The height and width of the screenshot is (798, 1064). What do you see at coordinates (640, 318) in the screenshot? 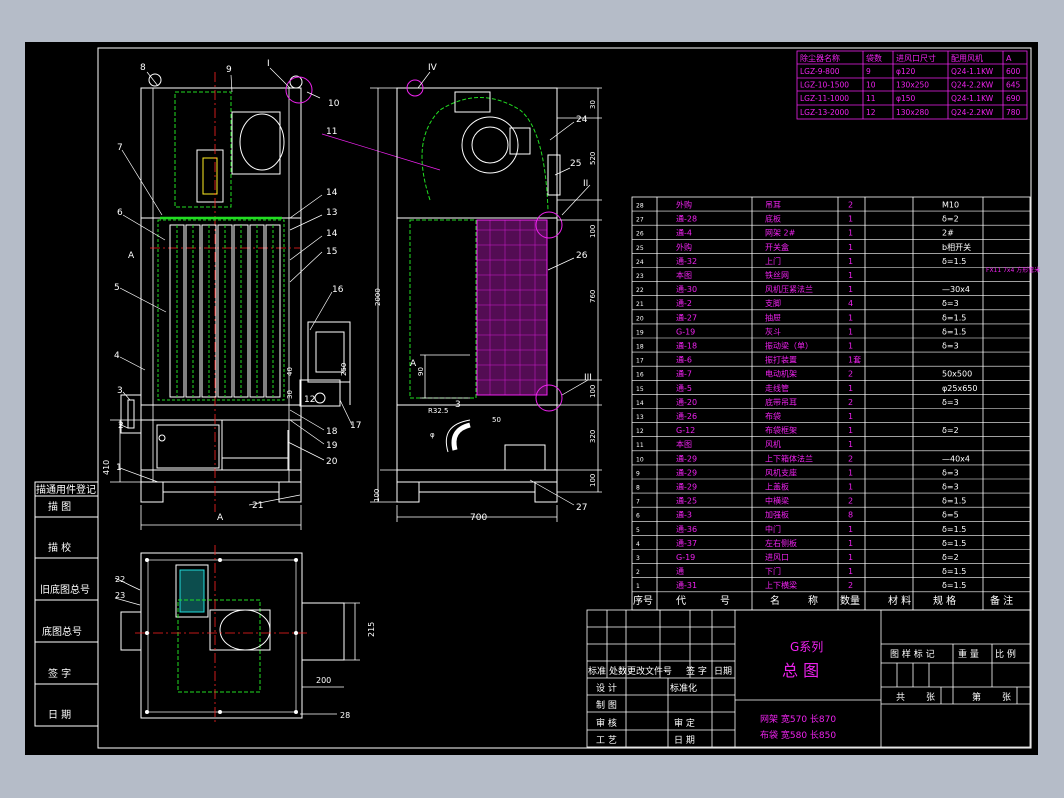
I see `bom-cell: 20` at bounding box center [640, 318].